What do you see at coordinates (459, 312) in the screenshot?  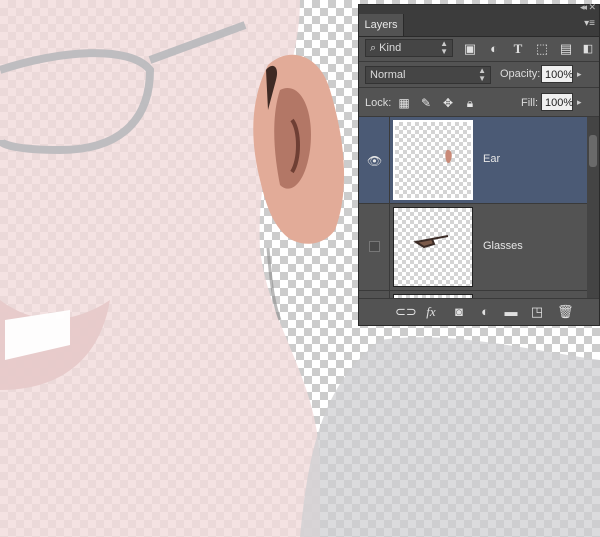 I see `add-mask-icon: ◙` at bounding box center [459, 312].